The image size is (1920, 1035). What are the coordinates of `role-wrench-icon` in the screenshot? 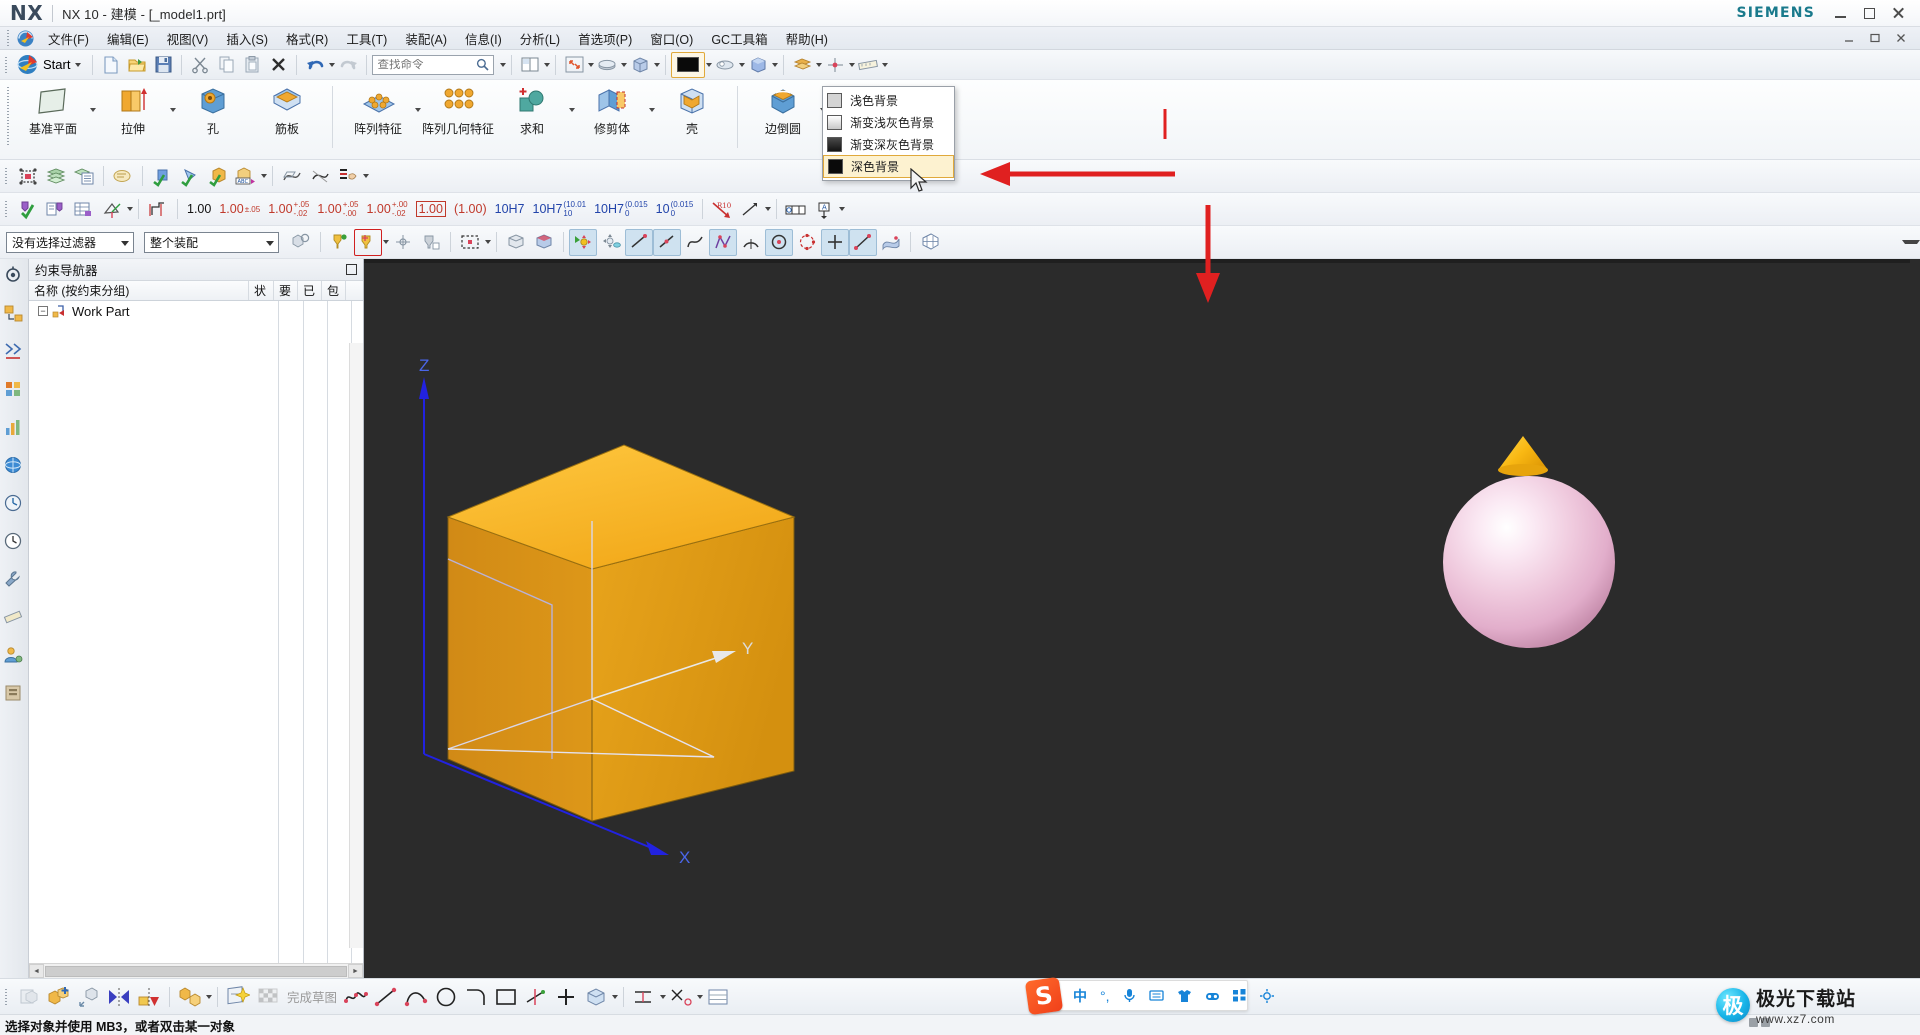 It's located at (14, 580).